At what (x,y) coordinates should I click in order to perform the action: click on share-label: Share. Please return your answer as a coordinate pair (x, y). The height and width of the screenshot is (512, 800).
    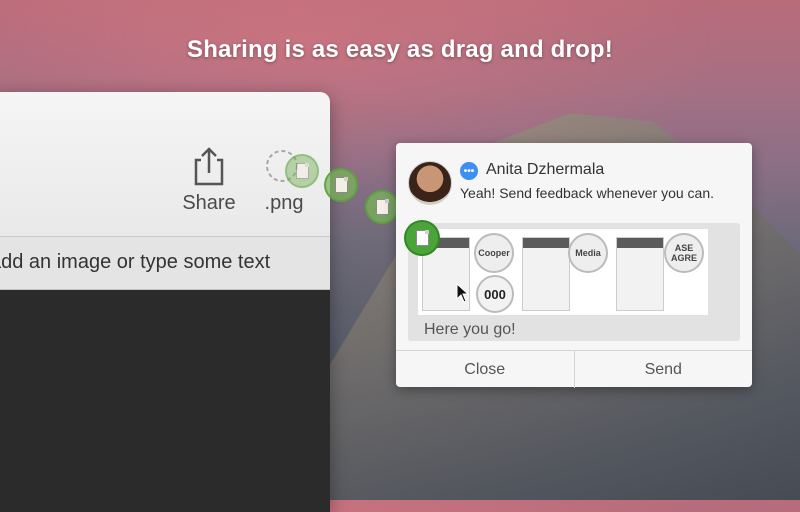
    Looking at the image, I should click on (209, 203).